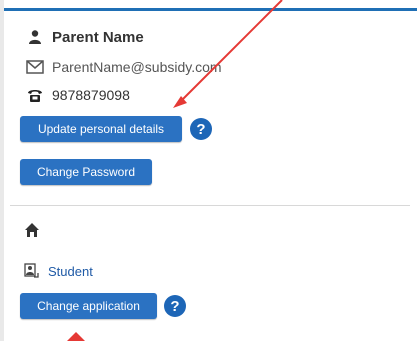 Image resolution: width=417 pixels, height=341 pixels. I want to click on phone-text: 9878879098, so click(91, 95).